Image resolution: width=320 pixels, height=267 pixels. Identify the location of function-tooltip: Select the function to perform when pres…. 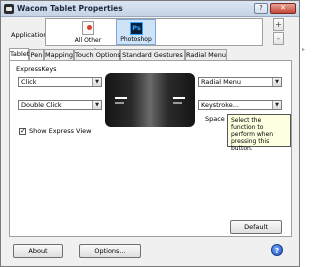
(259, 133).